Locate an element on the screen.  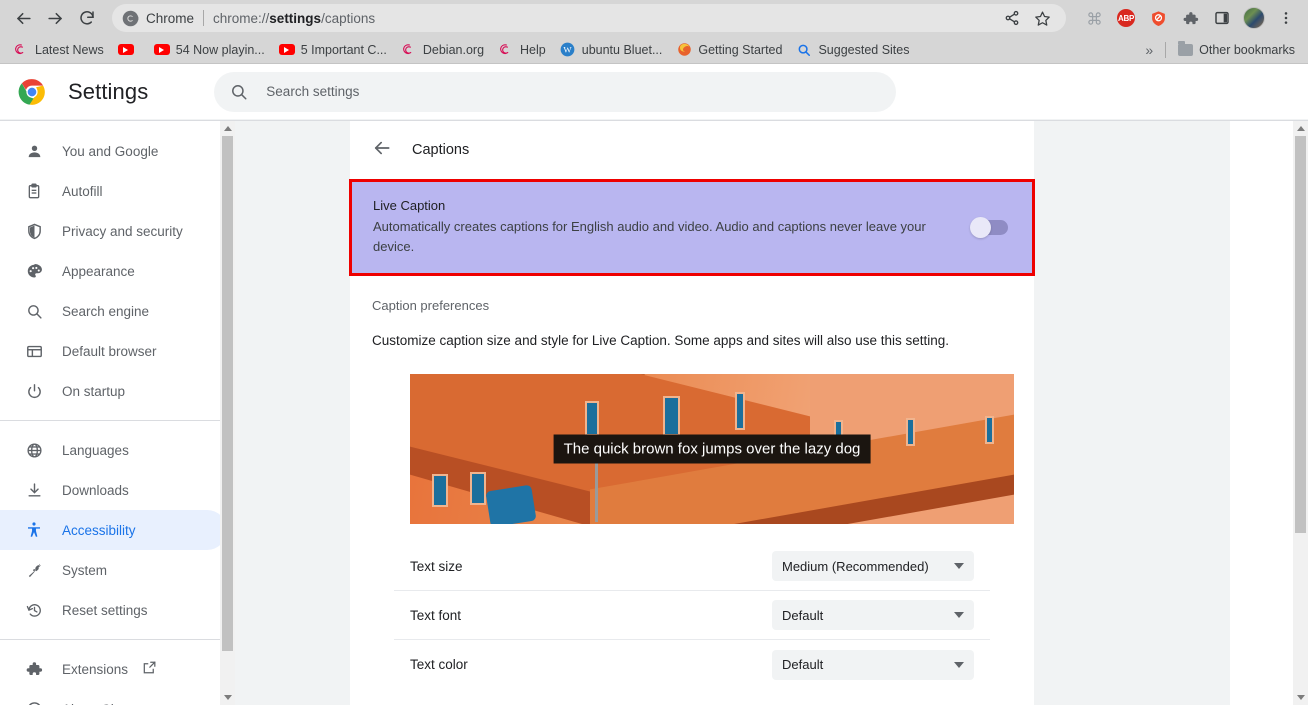
browser-toolbar: Chrome chrome://settings/captions ABP is located at coordinates (654, 18).